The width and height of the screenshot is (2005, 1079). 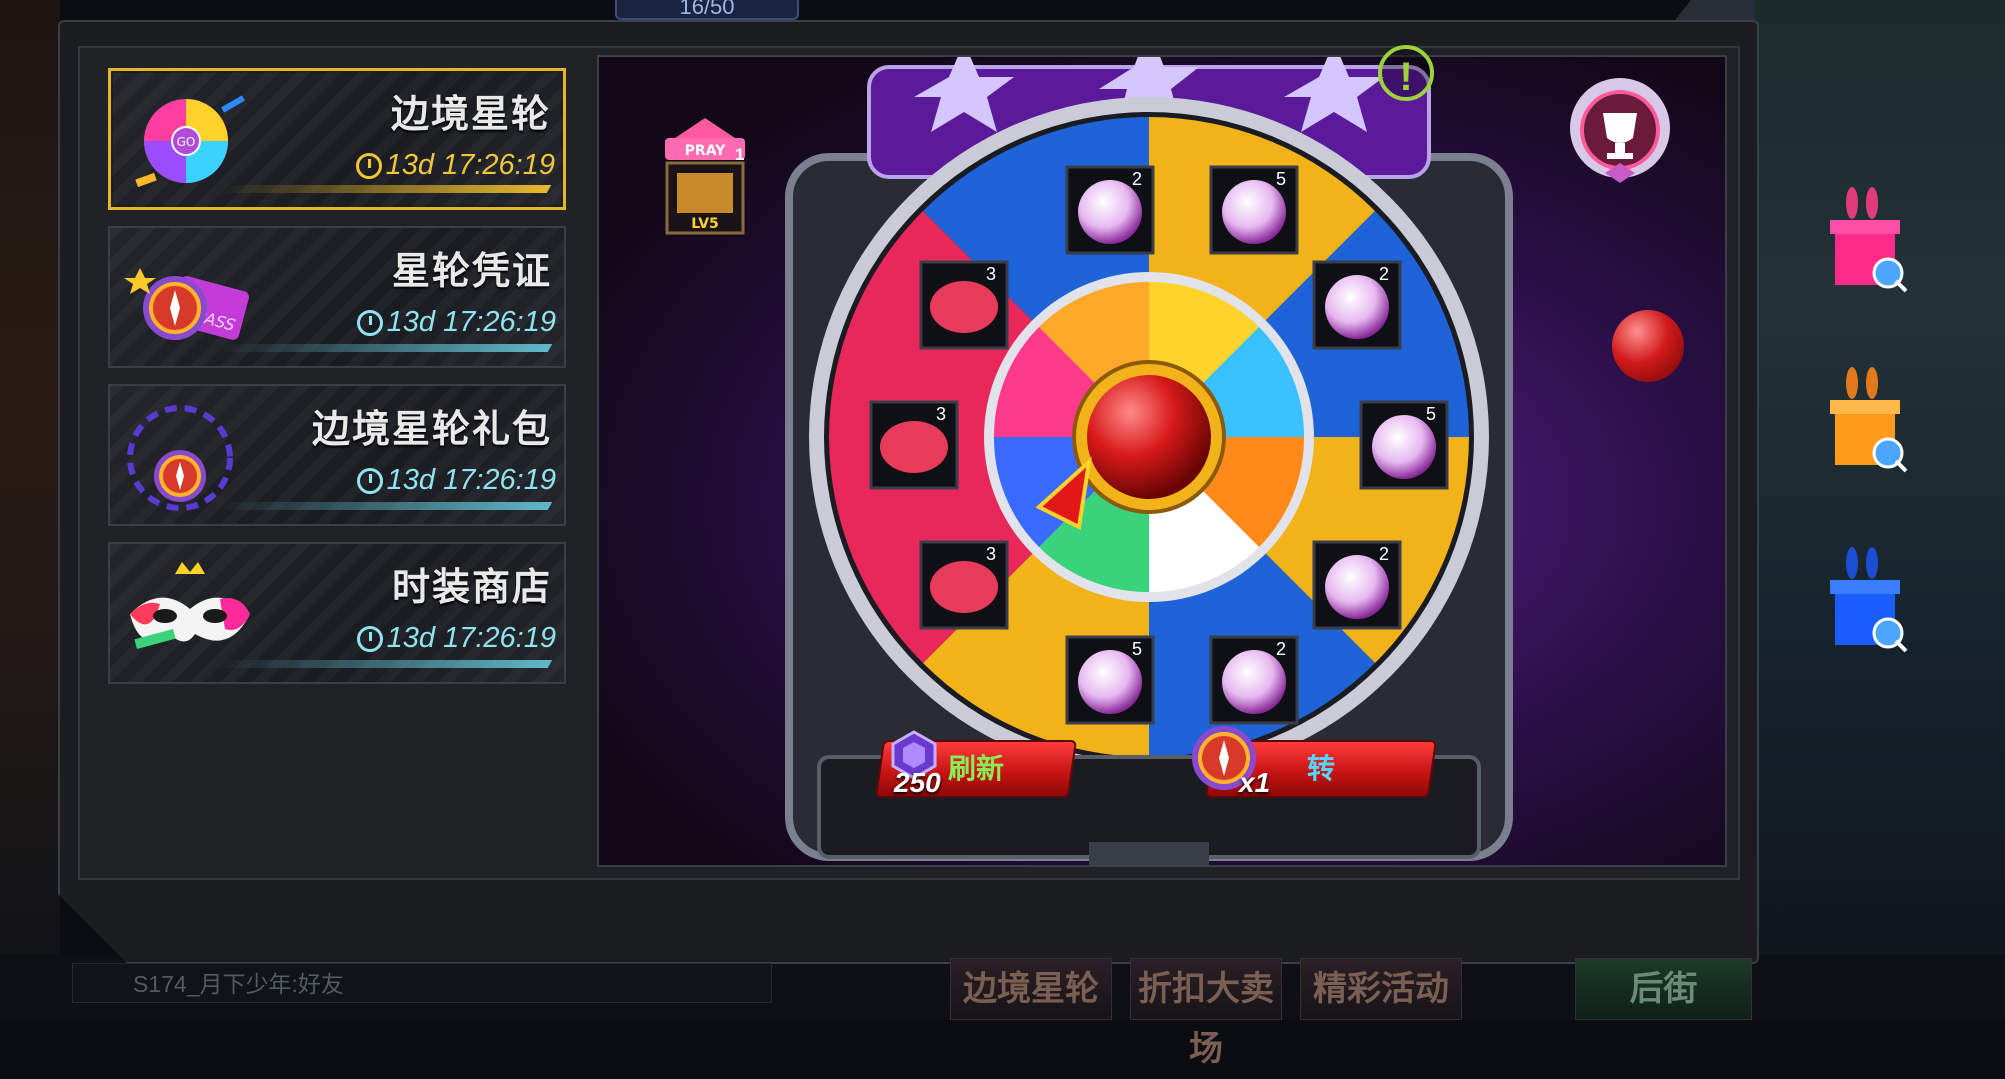 What do you see at coordinates (1381, 989) in the screenshot?
I see `bottom-tab-events: 精彩活动` at bounding box center [1381, 989].